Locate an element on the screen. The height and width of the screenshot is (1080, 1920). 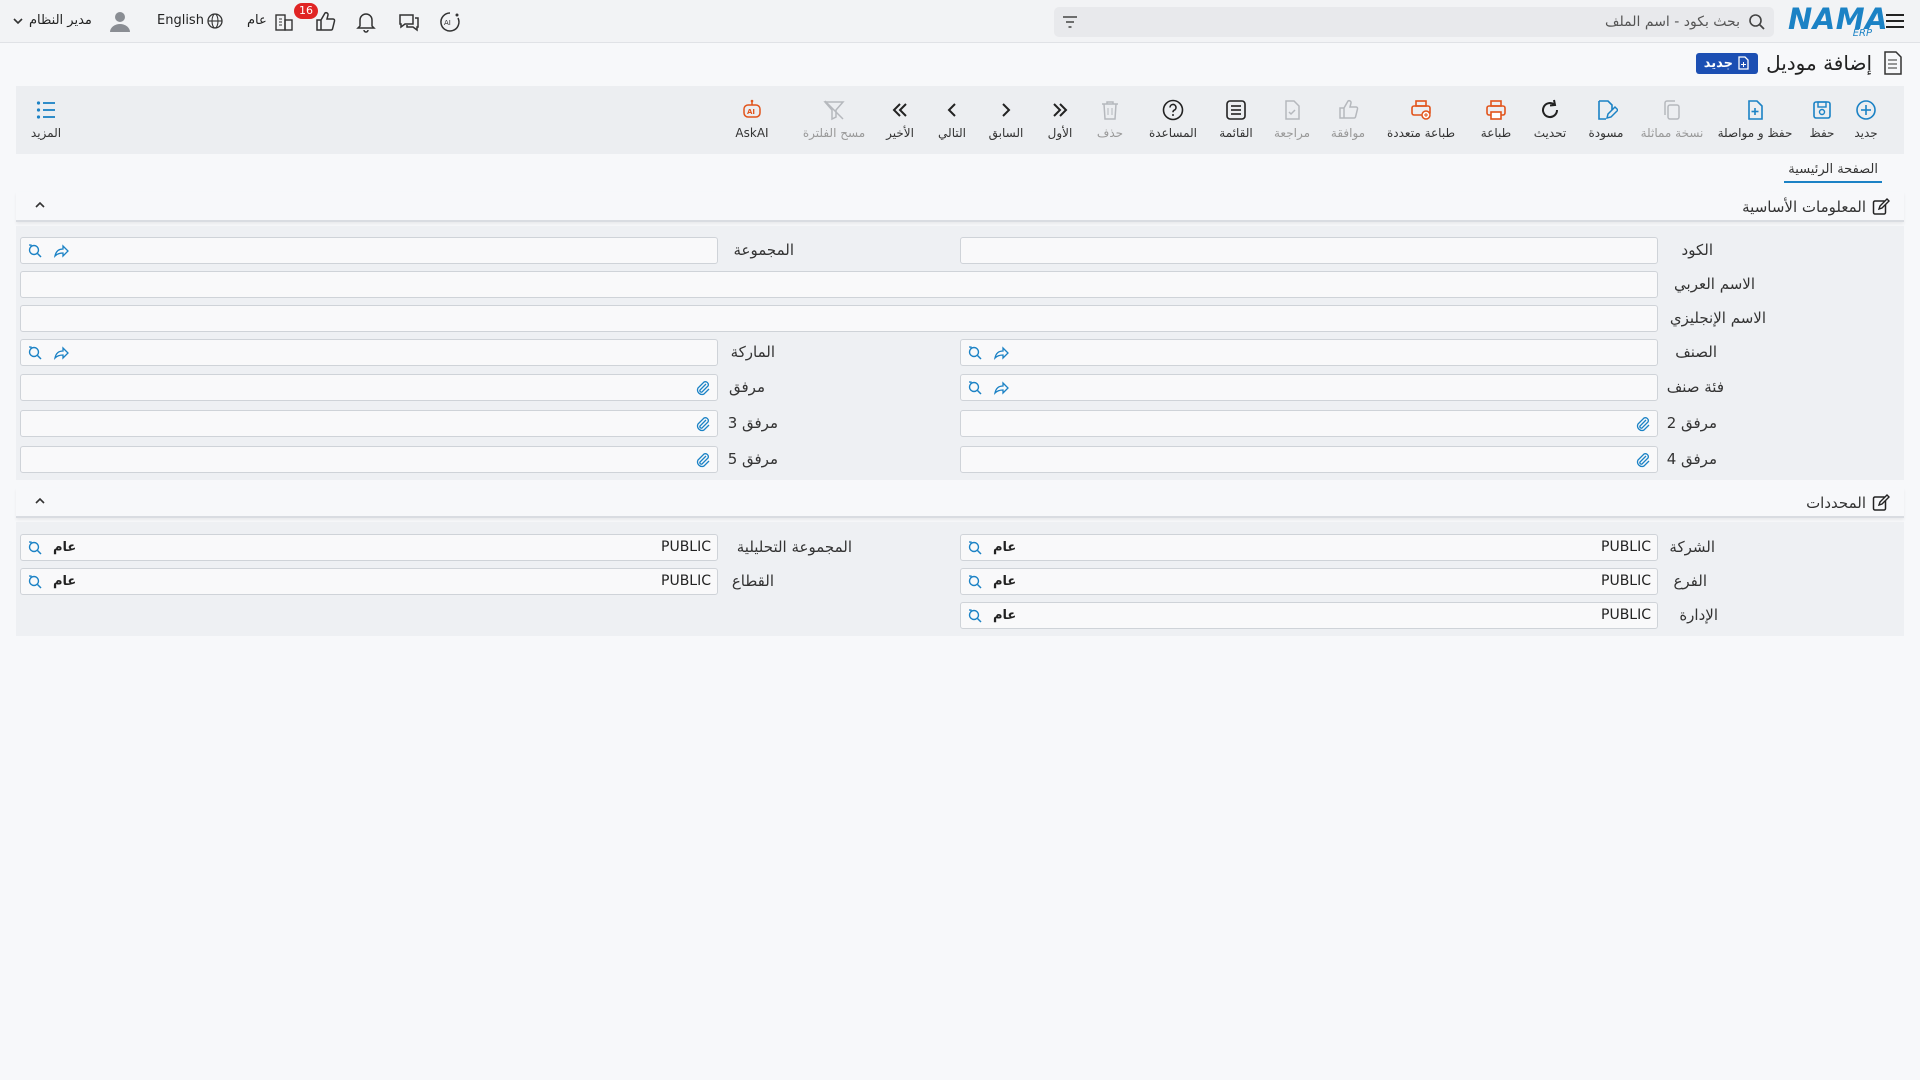
trash-icon is located at coordinates (1110, 110).